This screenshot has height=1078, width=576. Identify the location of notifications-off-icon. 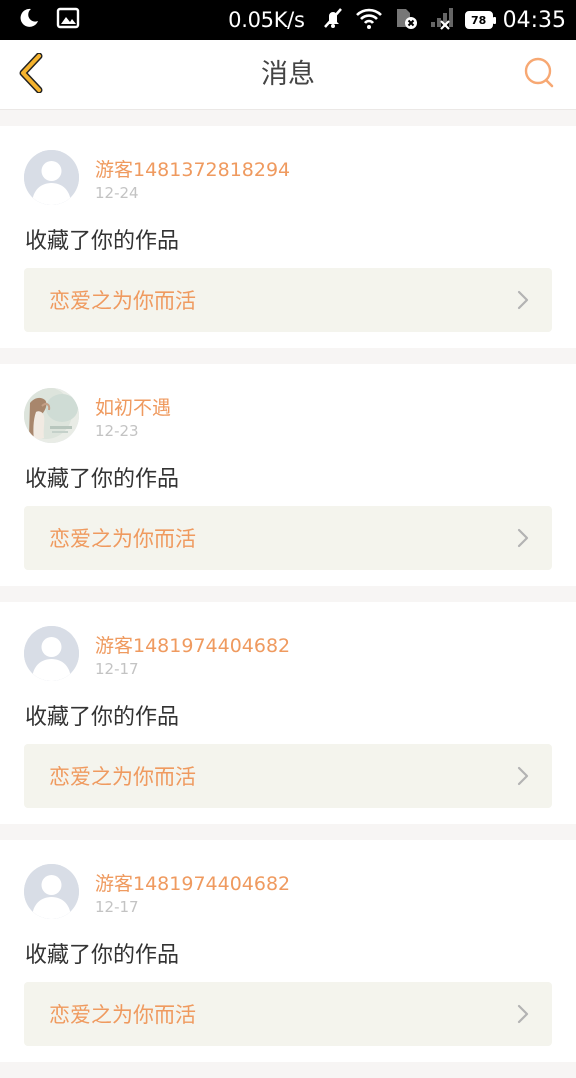
(333, 20).